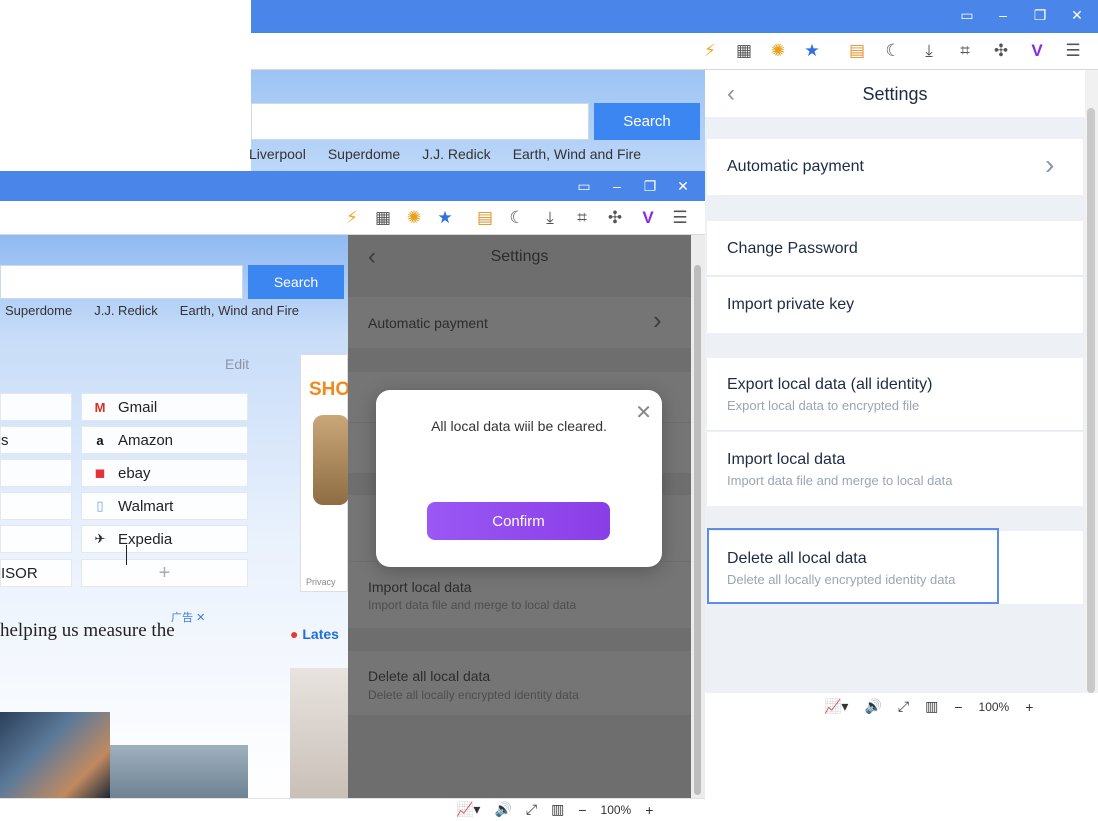 This screenshot has height=821, width=1098. I want to click on row-title: Change Password, so click(792, 248).